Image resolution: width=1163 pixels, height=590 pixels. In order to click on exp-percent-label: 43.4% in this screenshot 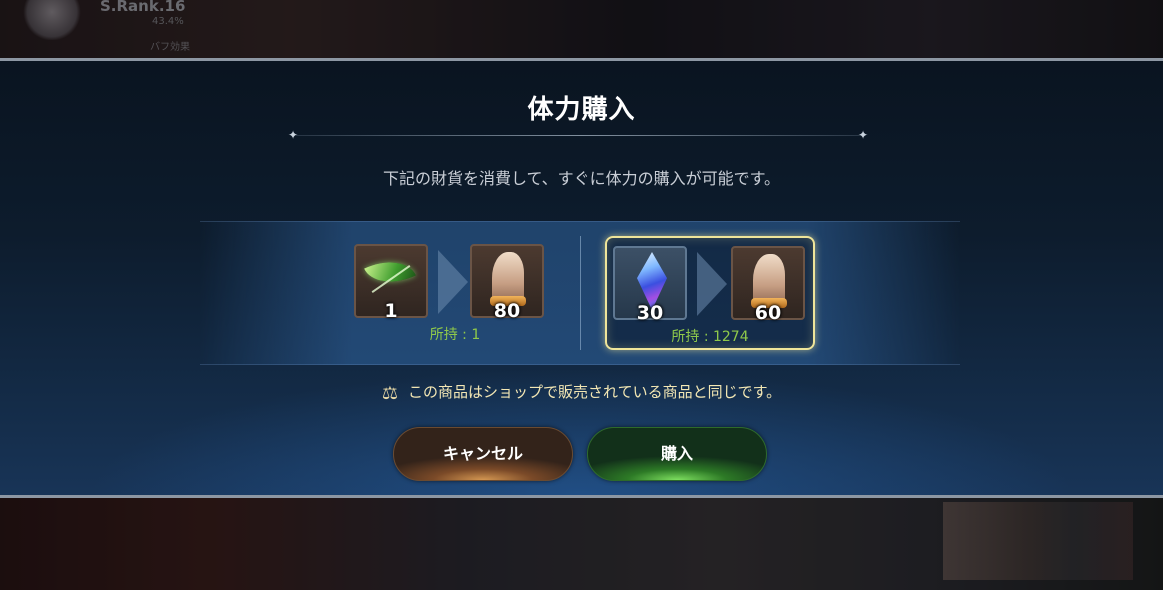, I will do `click(168, 21)`.